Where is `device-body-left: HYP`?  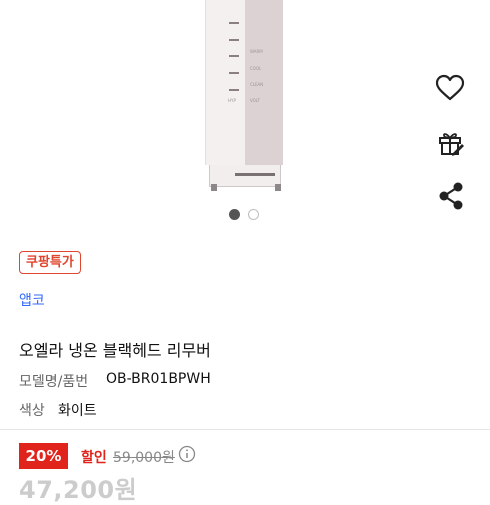 device-body-left: HYP is located at coordinates (225, 82).